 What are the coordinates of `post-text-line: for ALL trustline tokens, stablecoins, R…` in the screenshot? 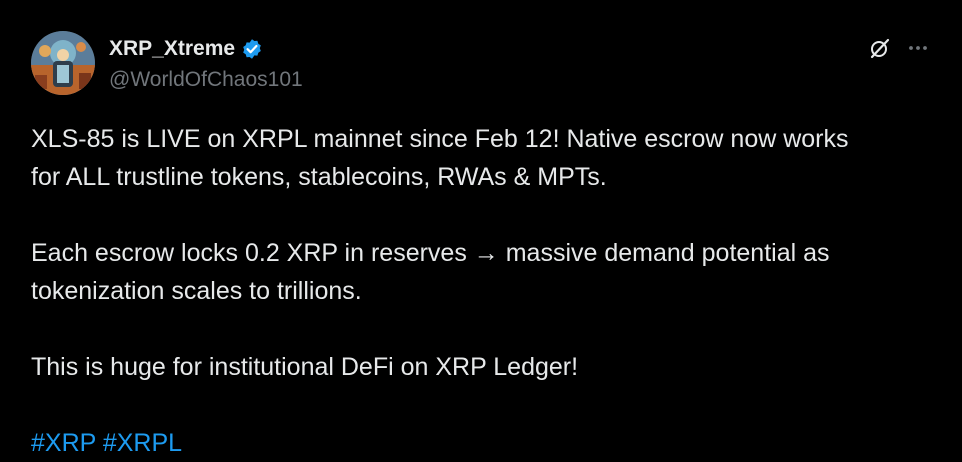 It's located at (319, 177).